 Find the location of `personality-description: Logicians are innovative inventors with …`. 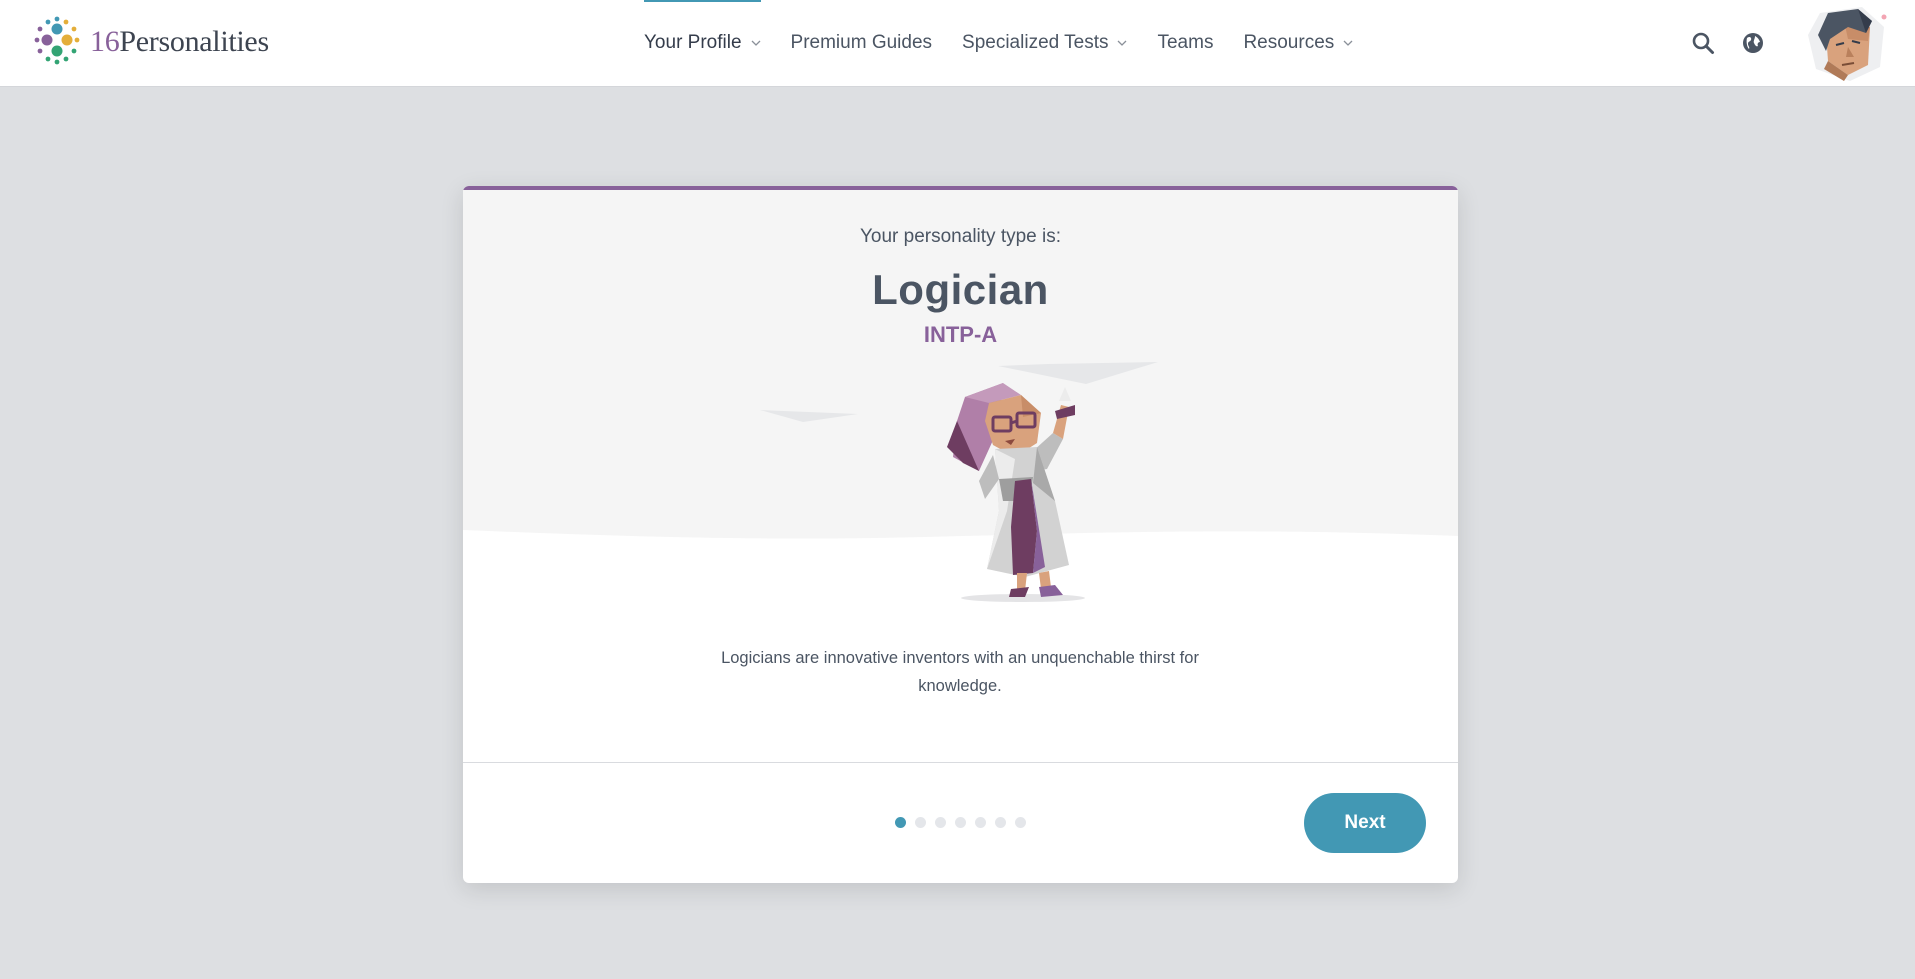

personality-description: Logicians are innovative inventors with … is located at coordinates (960, 672).